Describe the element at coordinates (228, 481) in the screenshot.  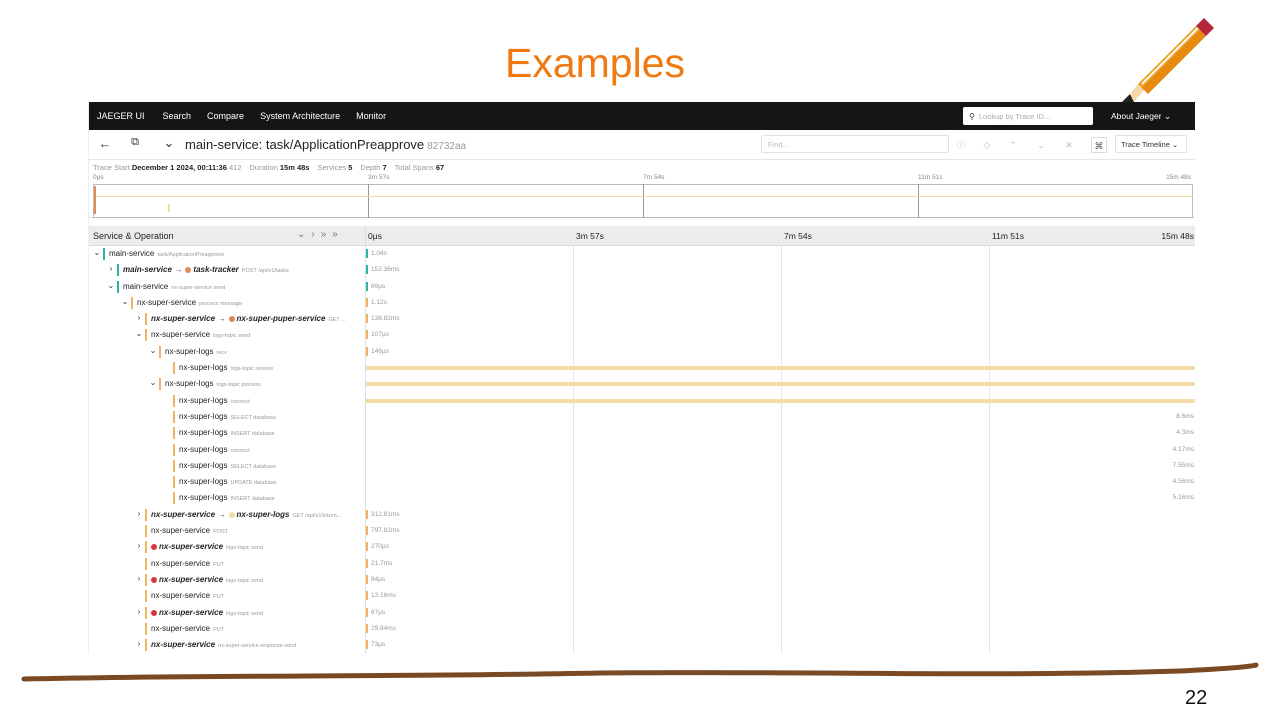
I see `span-label: nx-super-logs UPDATE database` at that location.